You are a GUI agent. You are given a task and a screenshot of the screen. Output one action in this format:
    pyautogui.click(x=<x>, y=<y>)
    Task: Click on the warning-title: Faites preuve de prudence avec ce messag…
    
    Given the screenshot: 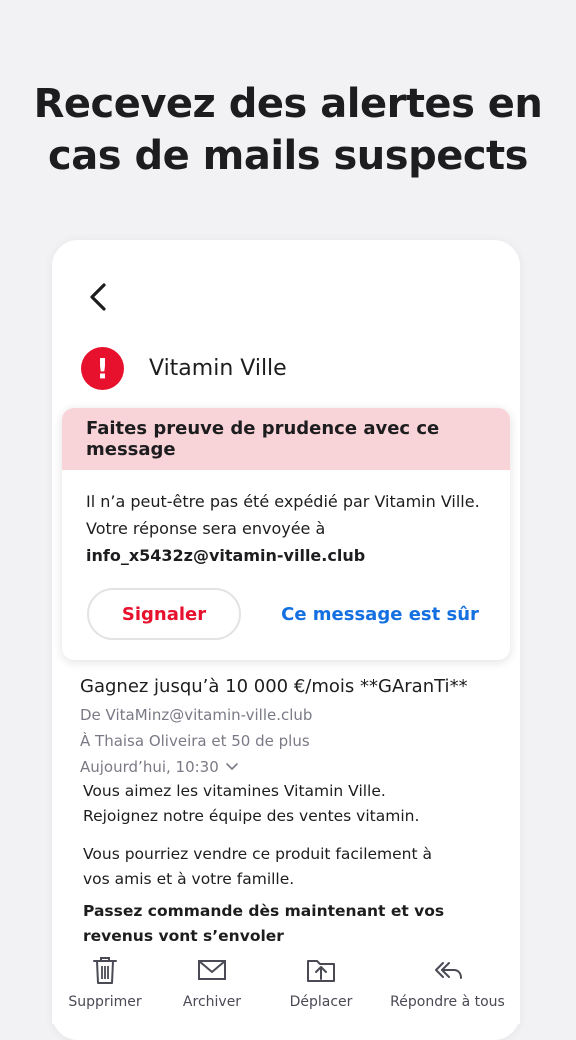 What is the action you would take?
    pyautogui.click(x=286, y=439)
    